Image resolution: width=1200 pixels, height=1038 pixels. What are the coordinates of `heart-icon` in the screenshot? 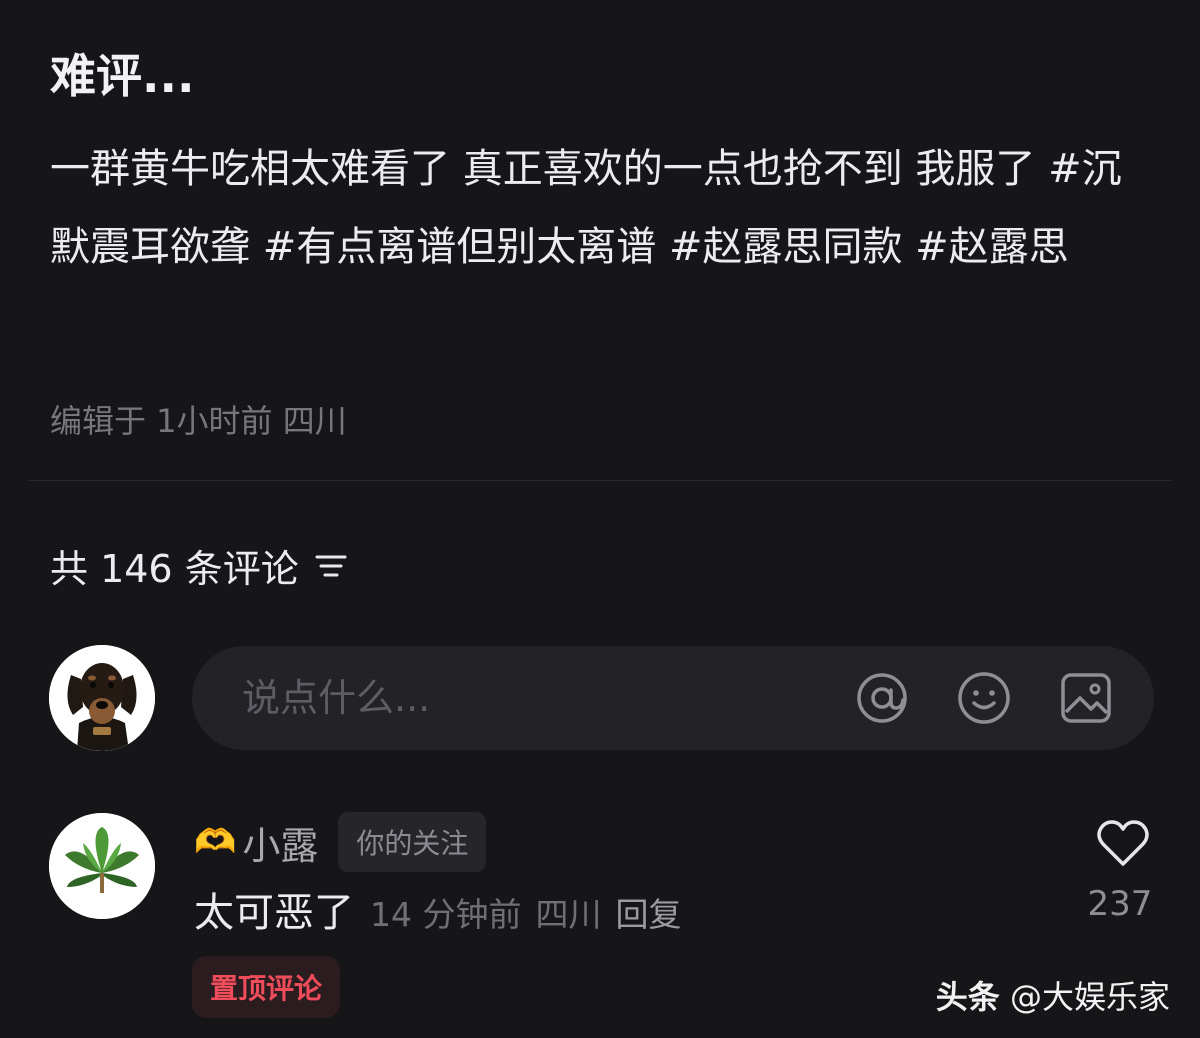 It's located at (1123, 843).